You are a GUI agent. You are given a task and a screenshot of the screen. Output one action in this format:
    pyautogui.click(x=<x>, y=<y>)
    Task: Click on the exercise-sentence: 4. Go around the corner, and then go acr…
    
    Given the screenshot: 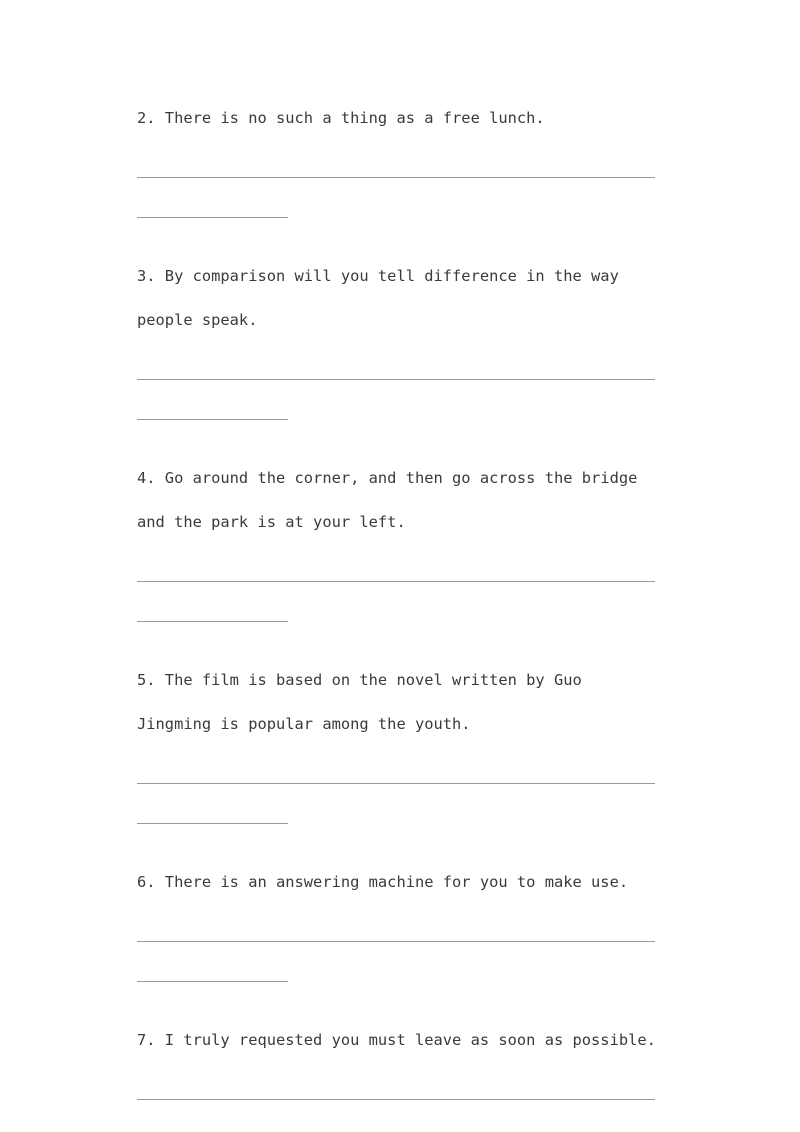 What is the action you would take?
    pyautogui.click(x=392, y=500)
    